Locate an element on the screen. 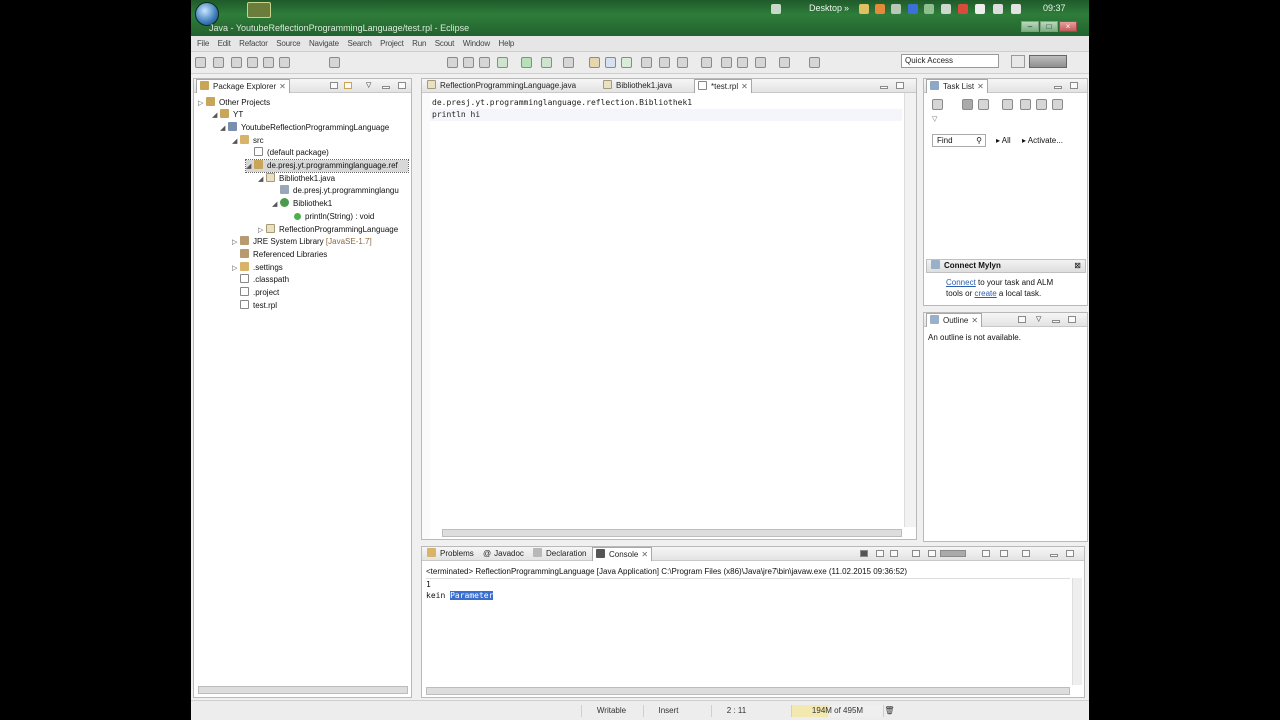 The image size is (1280, 720). tree-item-jre: ▷ JRE System Library [JavaSE-1.7] is located at coordinates (302, 242).